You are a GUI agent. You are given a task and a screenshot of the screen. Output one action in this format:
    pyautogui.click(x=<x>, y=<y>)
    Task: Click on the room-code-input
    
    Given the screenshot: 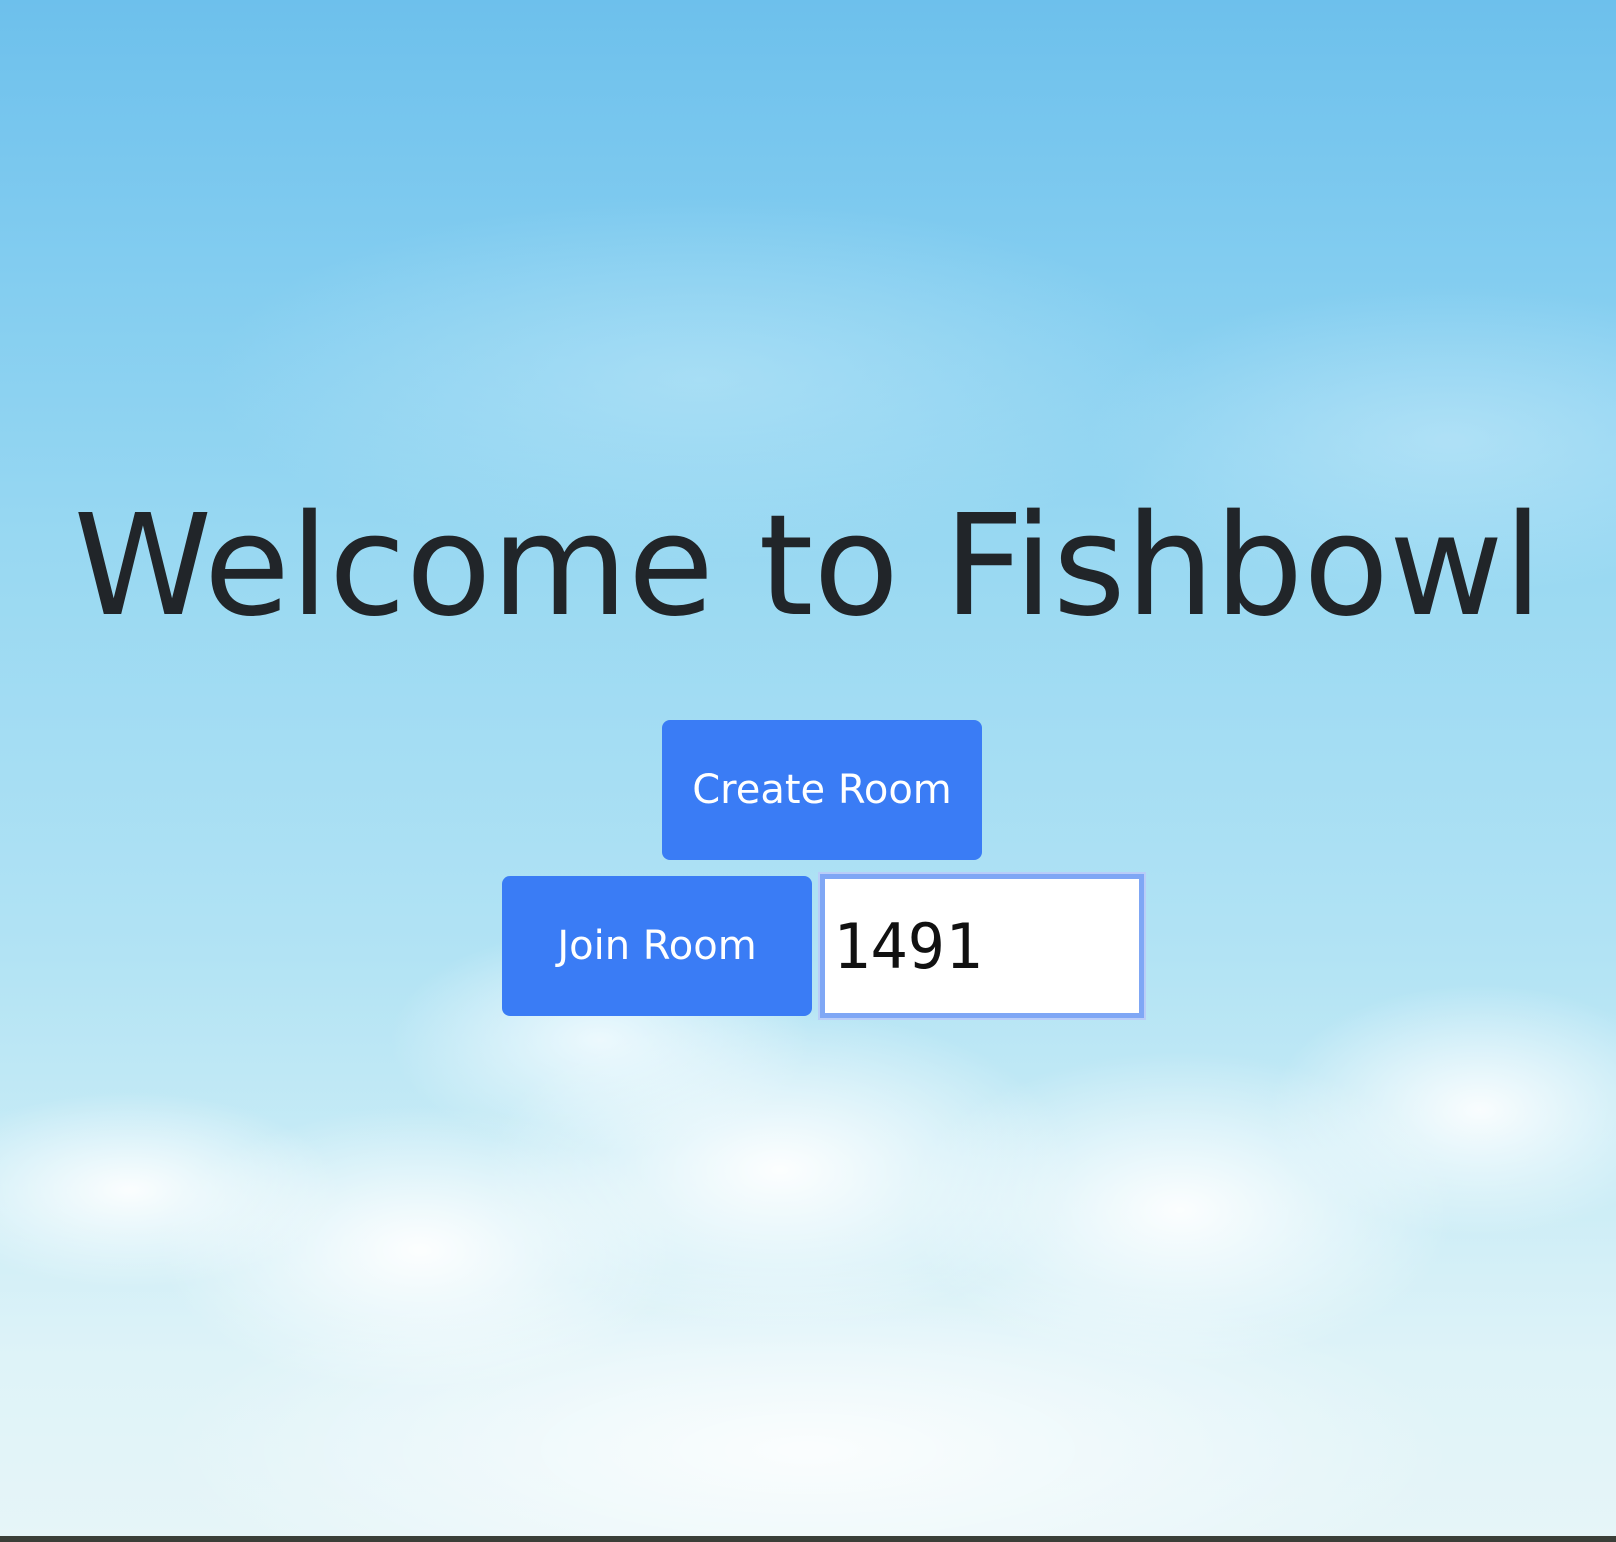 What is the action you would take?
    pyautogui.click(x=982, y=946)
    